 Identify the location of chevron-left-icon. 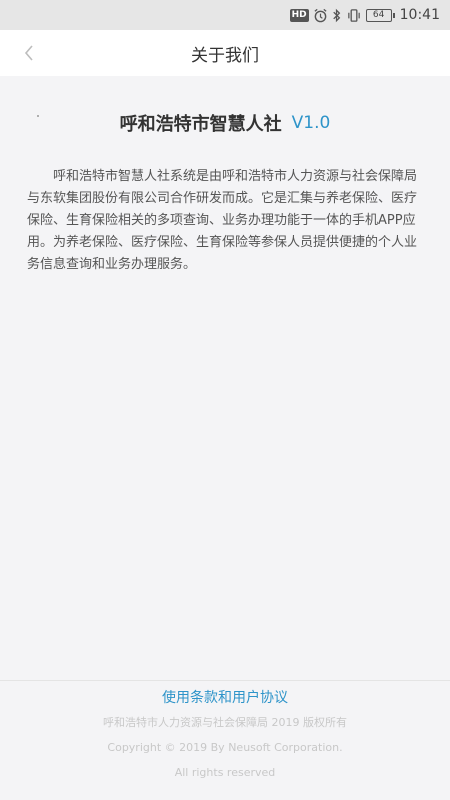
(28, 53).